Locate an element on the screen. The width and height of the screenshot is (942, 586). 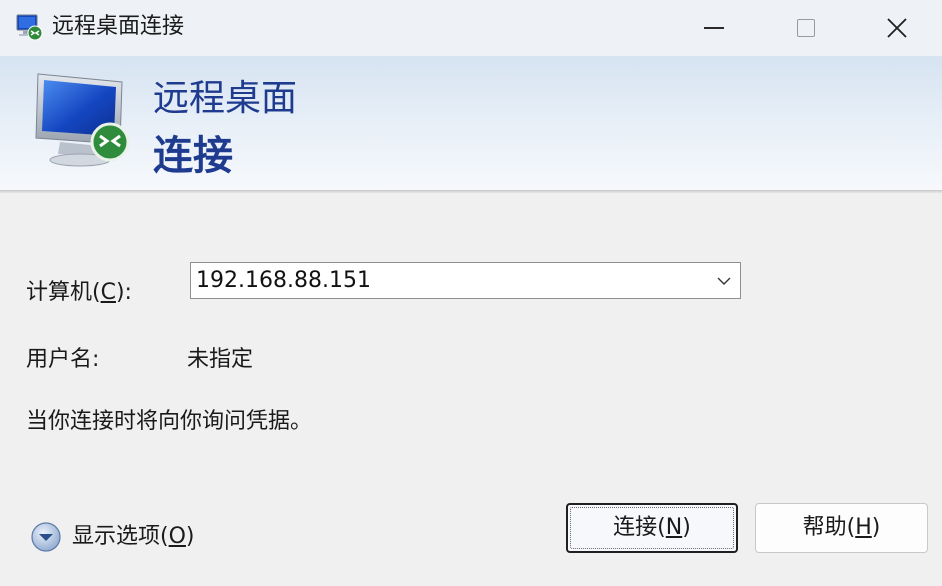
show-options-link: 显示选项(O) is located at coordinates (133, 537).